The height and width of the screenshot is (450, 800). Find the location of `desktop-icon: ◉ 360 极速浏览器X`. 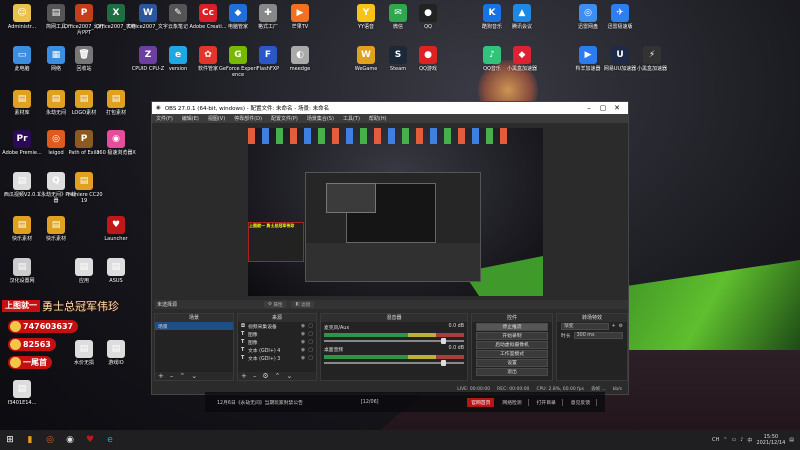

desktop-icon: ◉ 360 极速浏览器X is located at coordinates (116, 143).